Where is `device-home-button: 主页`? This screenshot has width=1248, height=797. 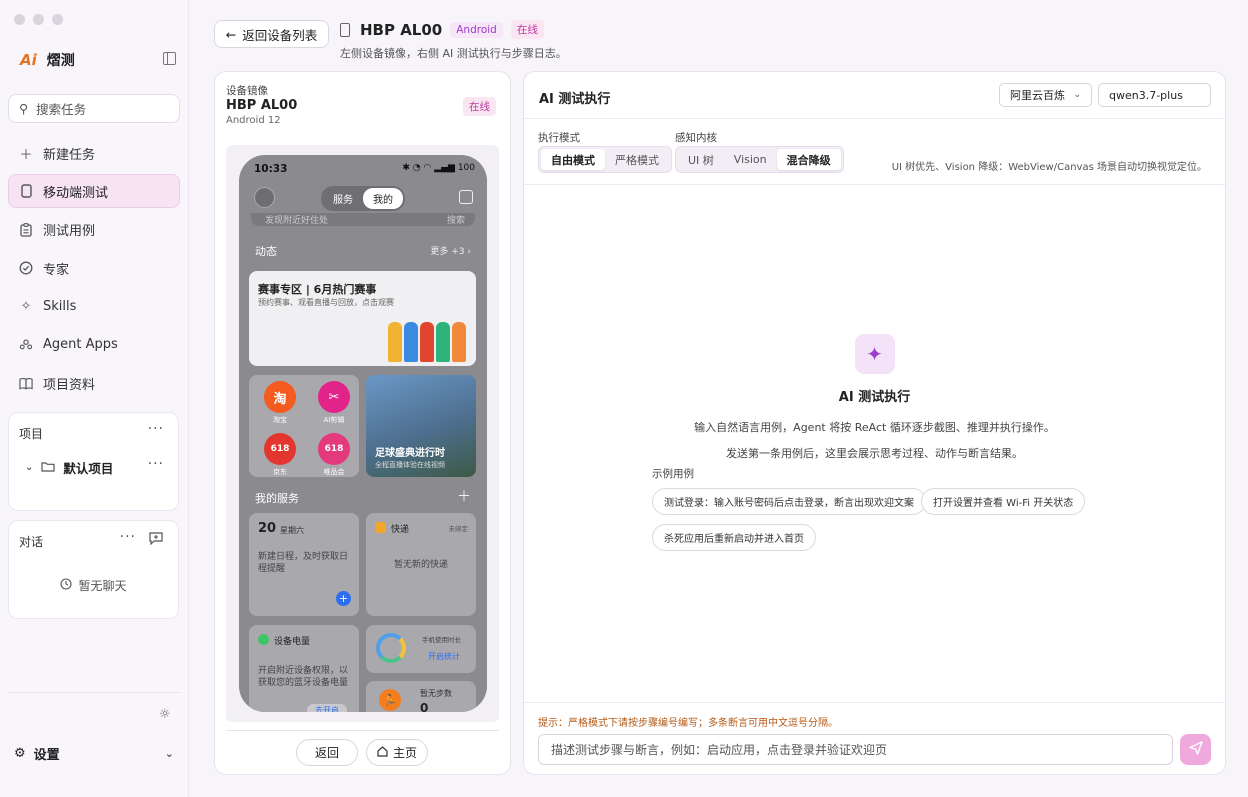
device-home-button: 主页 is located at coordinates (397, 752).